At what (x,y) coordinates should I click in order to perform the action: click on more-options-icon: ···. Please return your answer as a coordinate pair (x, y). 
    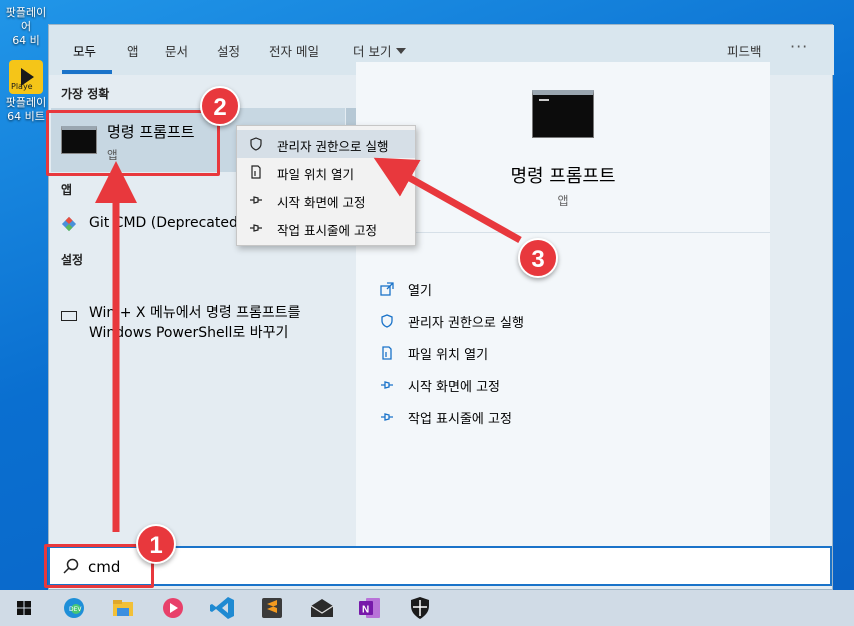
    Looking at the image, I should click on (799, 46).